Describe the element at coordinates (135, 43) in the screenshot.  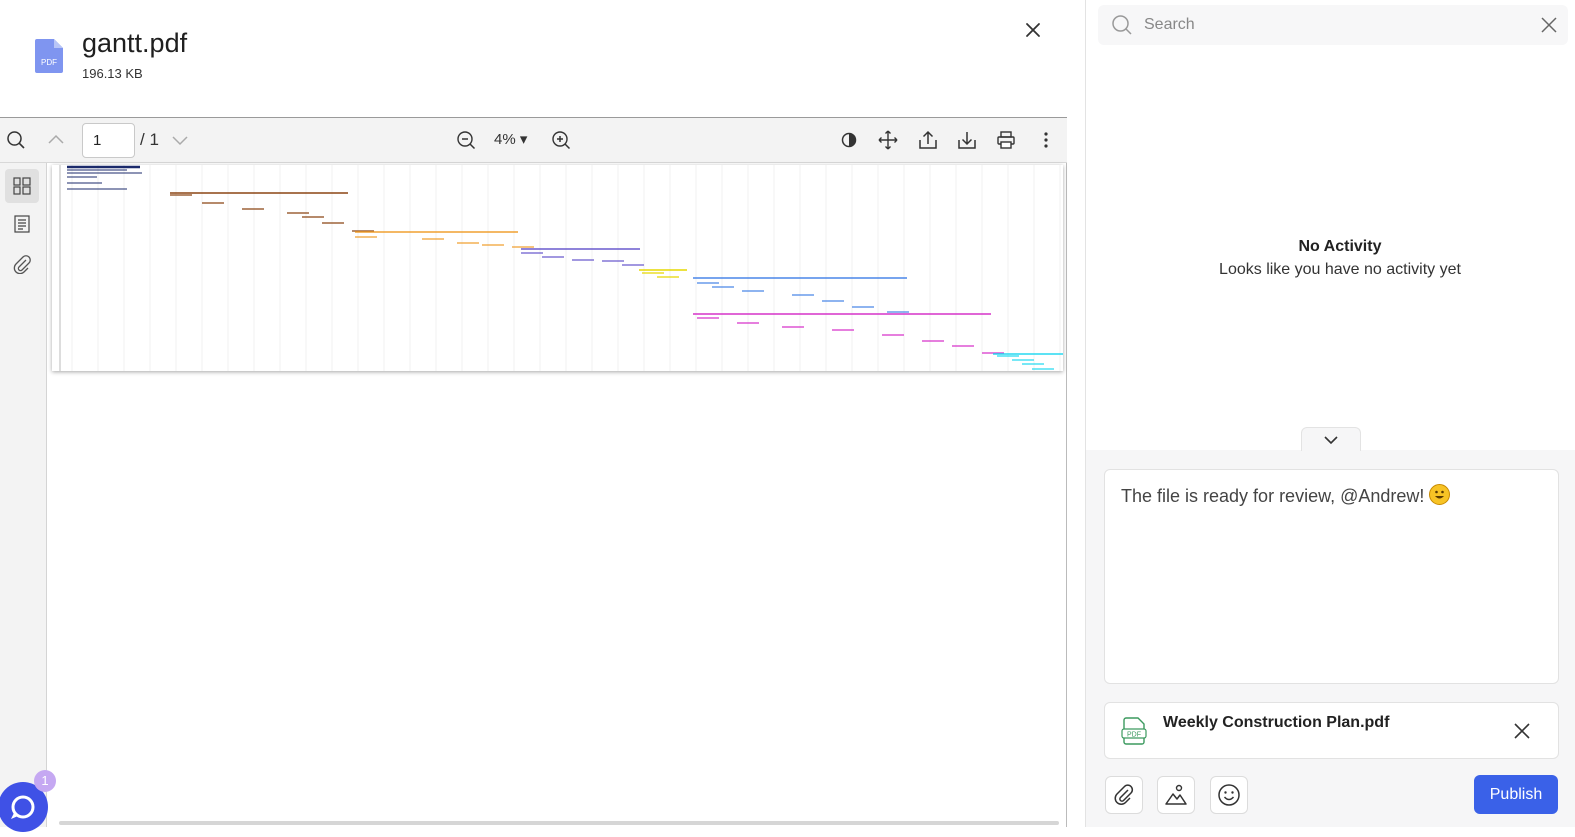
I see `file-name: gantt.pdf` at that location.